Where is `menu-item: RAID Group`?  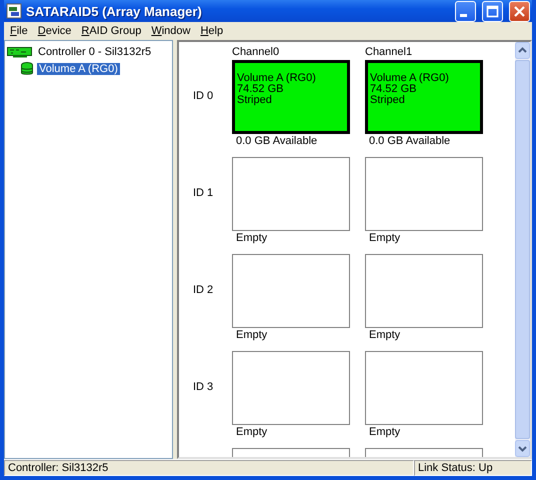
menu-item: RAID Group is located at coordinates (111, 31).